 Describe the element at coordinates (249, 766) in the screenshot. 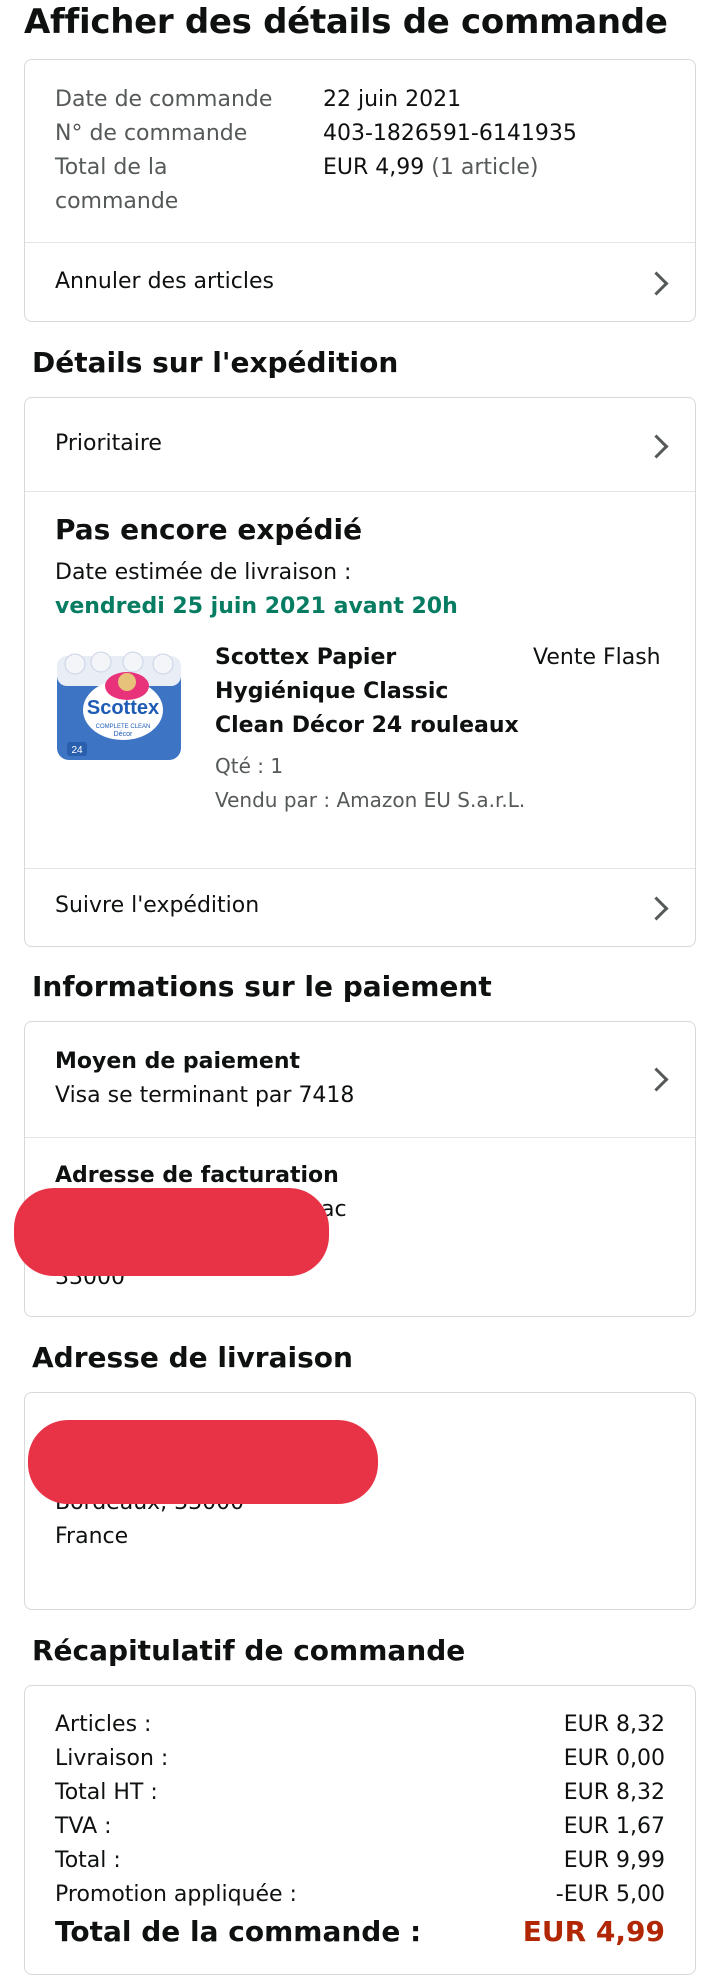

I see `product-quantity: Qté : 1` at that location.